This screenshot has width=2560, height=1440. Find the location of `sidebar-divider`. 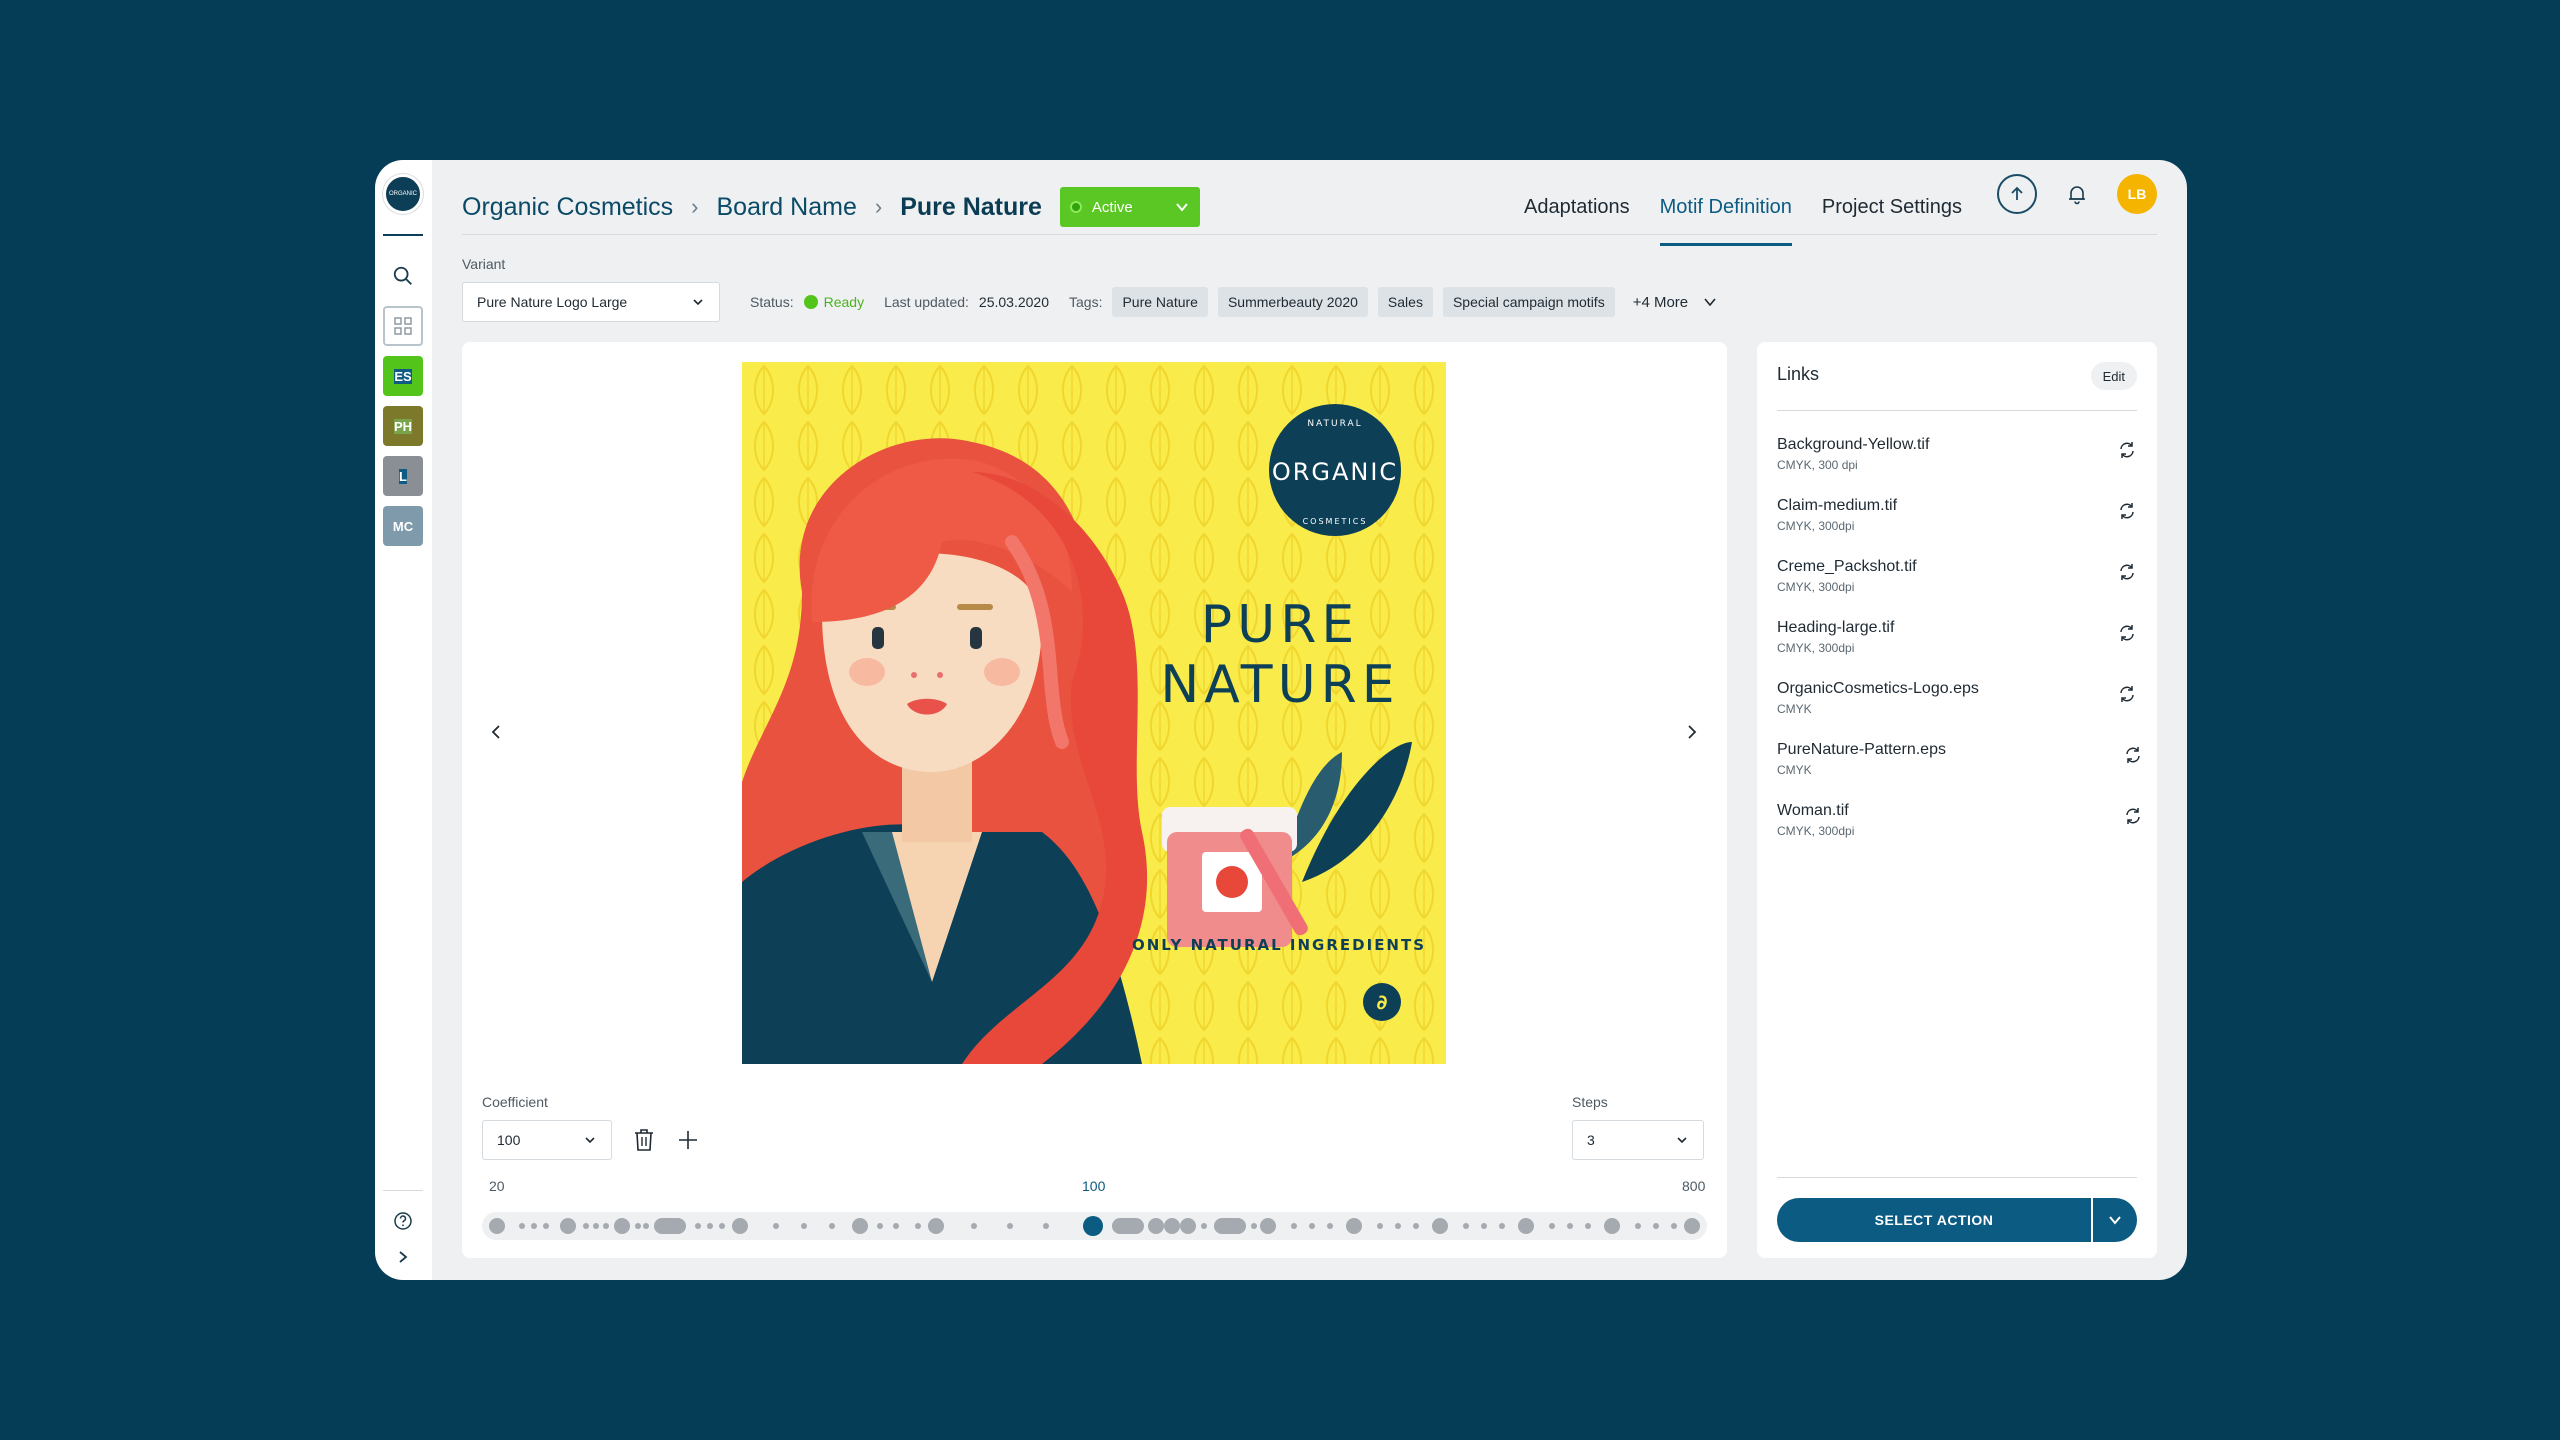

sidebar-divider is located at coordinates (403, 235).